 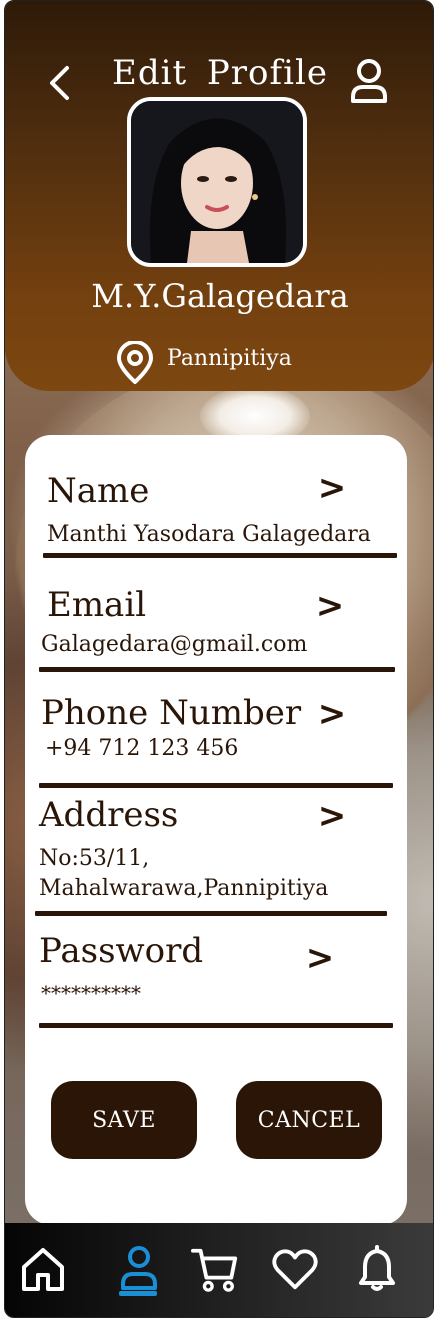 I want to click on chevron-left-icon, so click(x=59, y=83).